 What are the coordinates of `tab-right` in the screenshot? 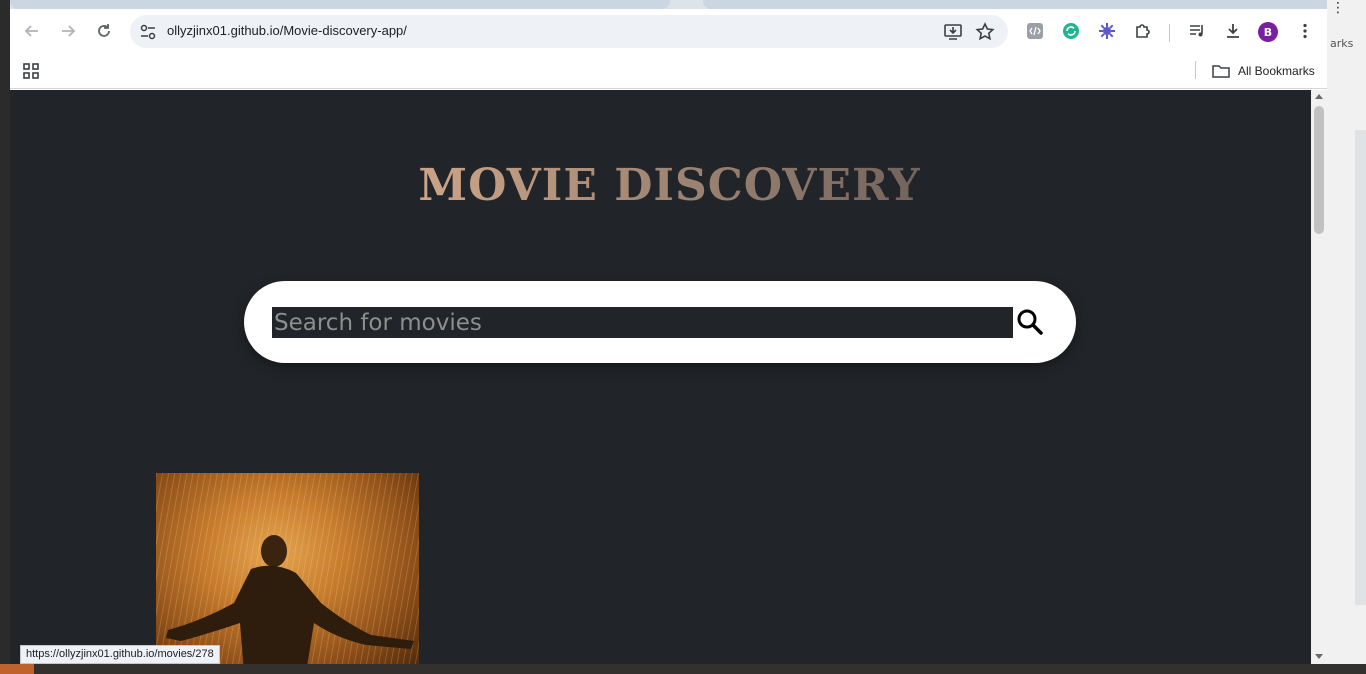 It's located at (1015, 4).